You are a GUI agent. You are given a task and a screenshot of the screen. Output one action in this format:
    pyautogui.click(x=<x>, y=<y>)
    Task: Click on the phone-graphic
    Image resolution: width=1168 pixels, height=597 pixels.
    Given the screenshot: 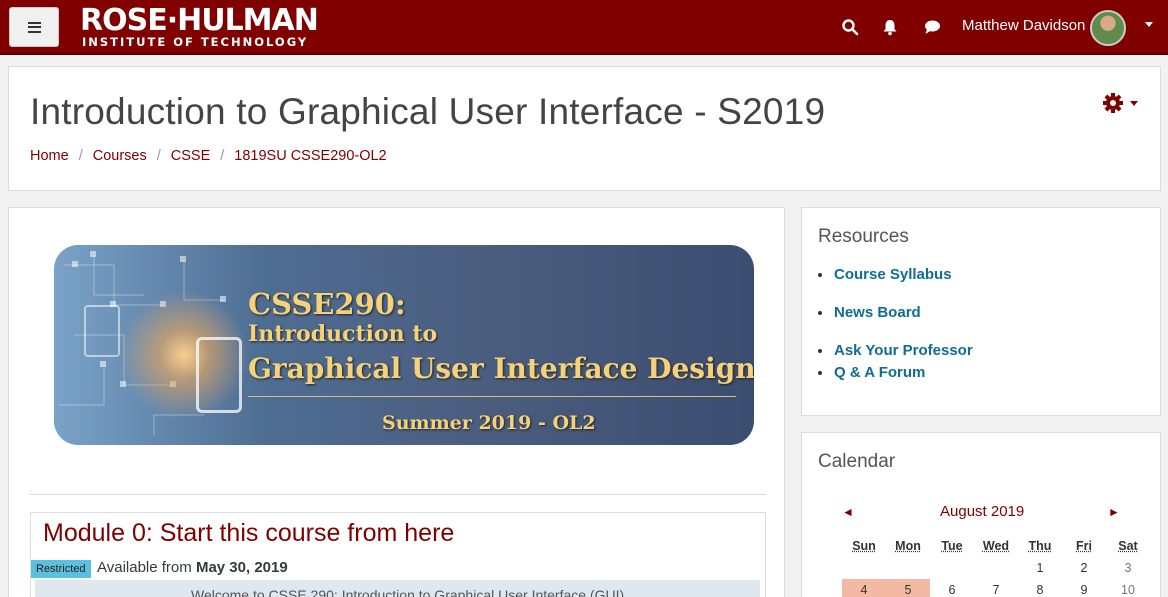 What is the action you would take?
    pyautogui.click(x=219, y=375)
    